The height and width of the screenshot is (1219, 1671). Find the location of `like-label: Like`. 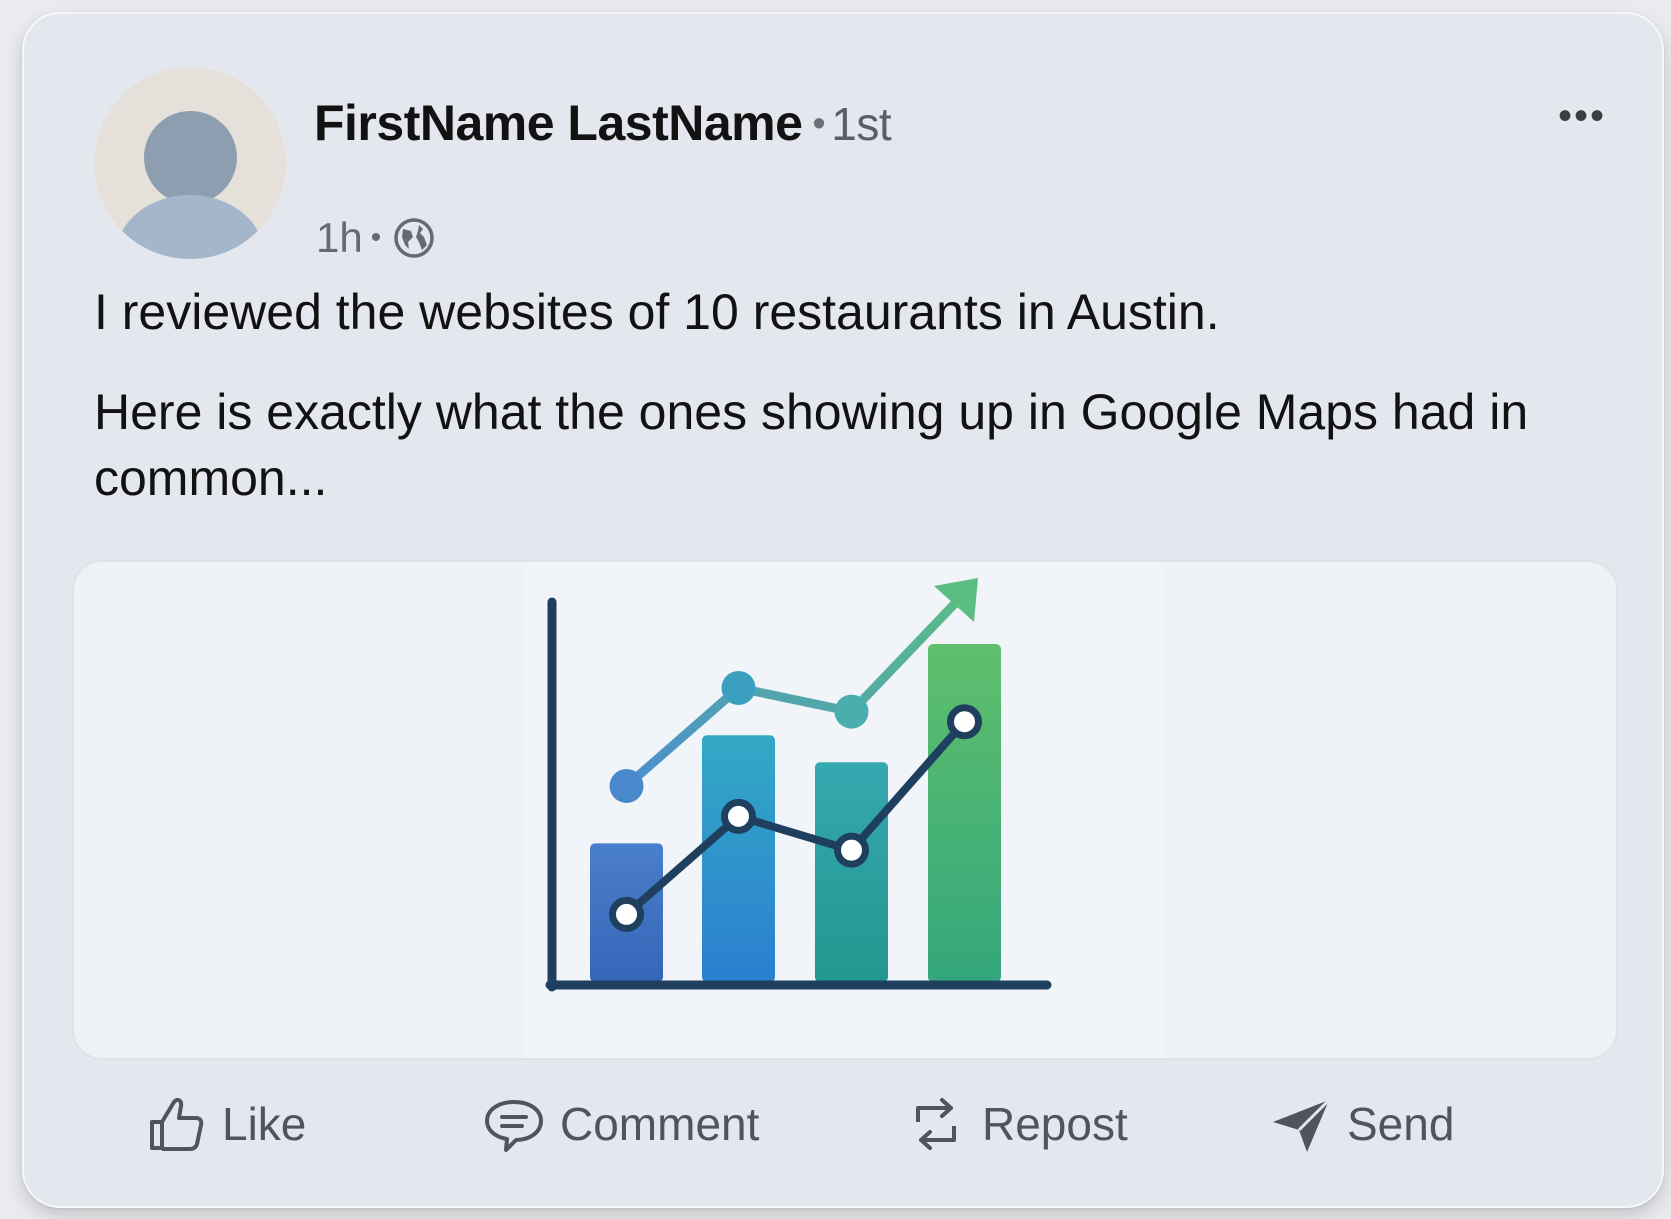

like-label: Like is located at coordinates (264, 1124).